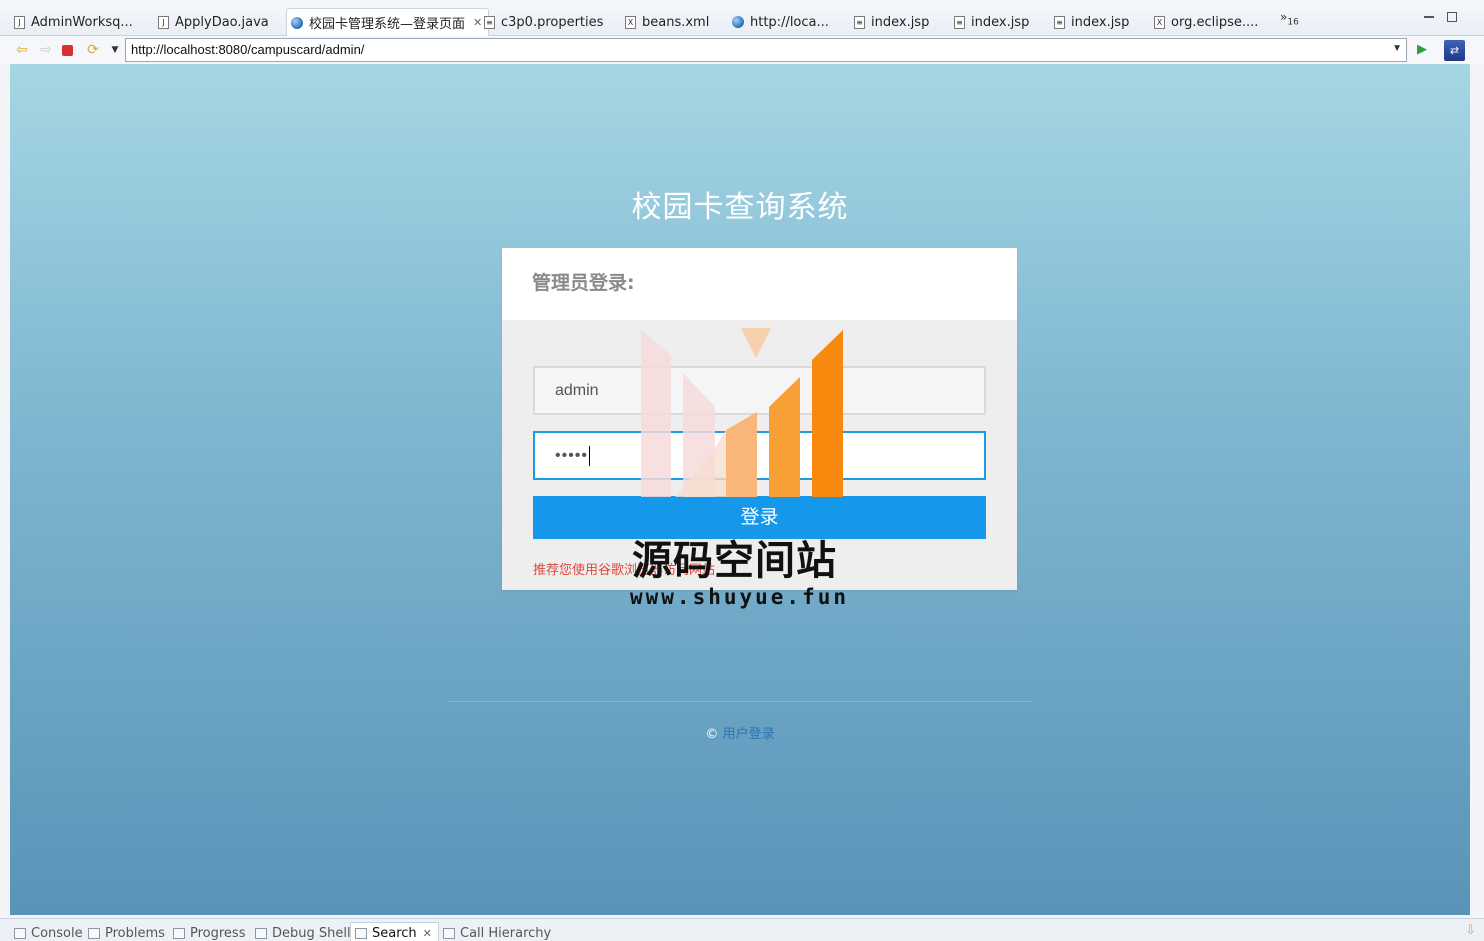 This screenshot has height=941, width=1484. I want to click on tab-label: Problems, so click(135, 933).